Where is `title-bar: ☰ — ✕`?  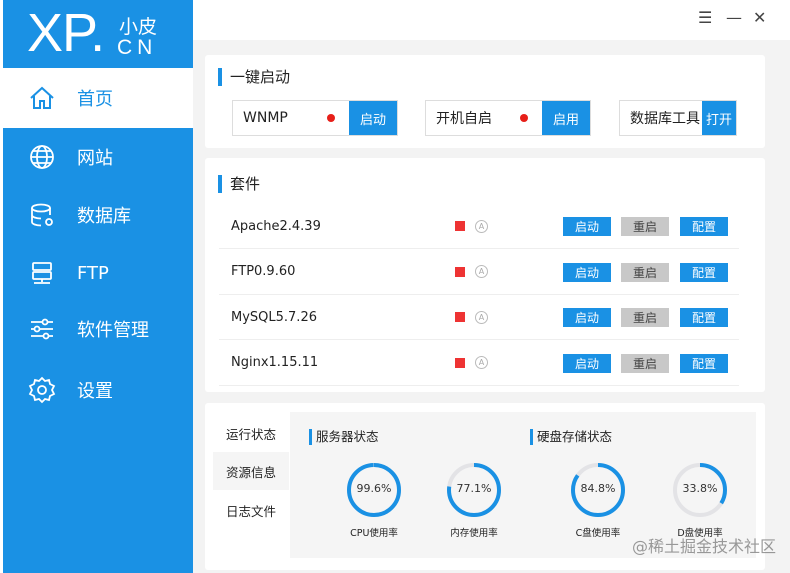
title-bar: ☰ — ✕ is located at coordinates (491, 20).